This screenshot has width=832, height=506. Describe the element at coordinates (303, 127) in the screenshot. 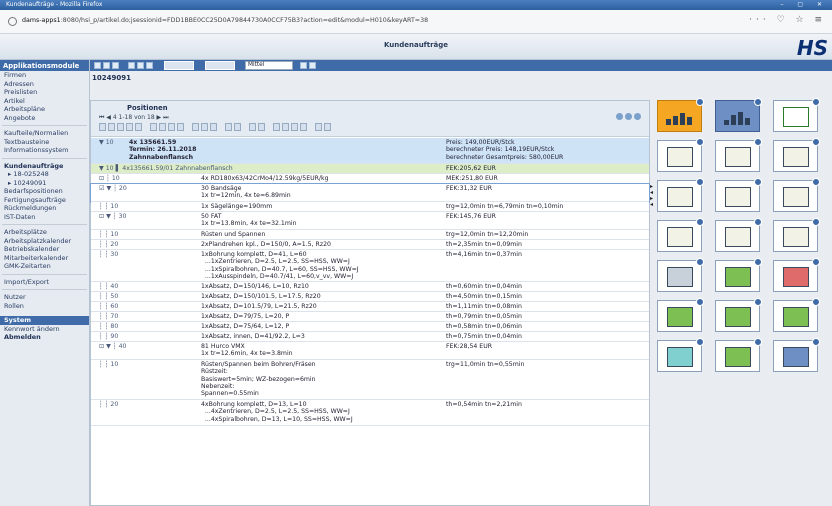

I see `filter-icon` at that location.